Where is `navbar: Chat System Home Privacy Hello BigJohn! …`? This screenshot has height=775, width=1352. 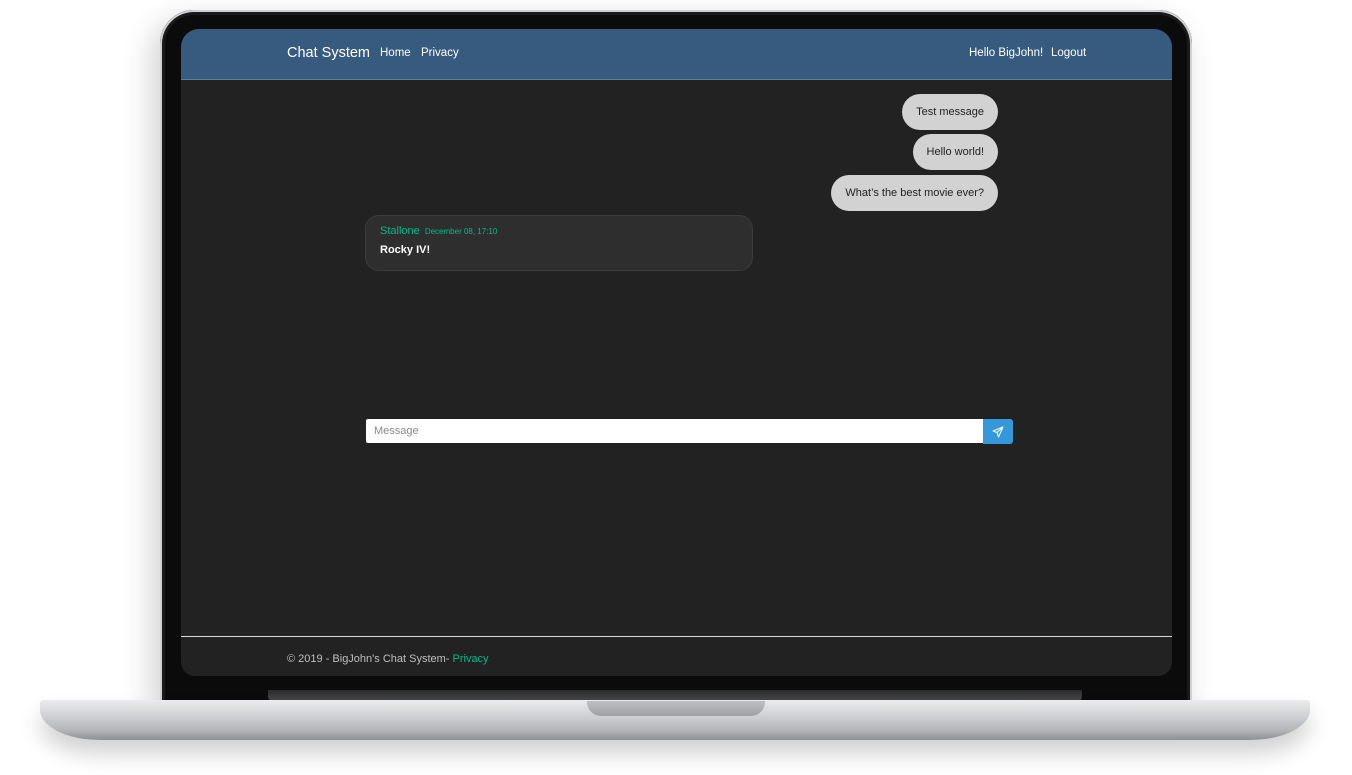 navbar: Chat System Home Privacy Hello BigJohn! … is located at coordinates (676, 54).